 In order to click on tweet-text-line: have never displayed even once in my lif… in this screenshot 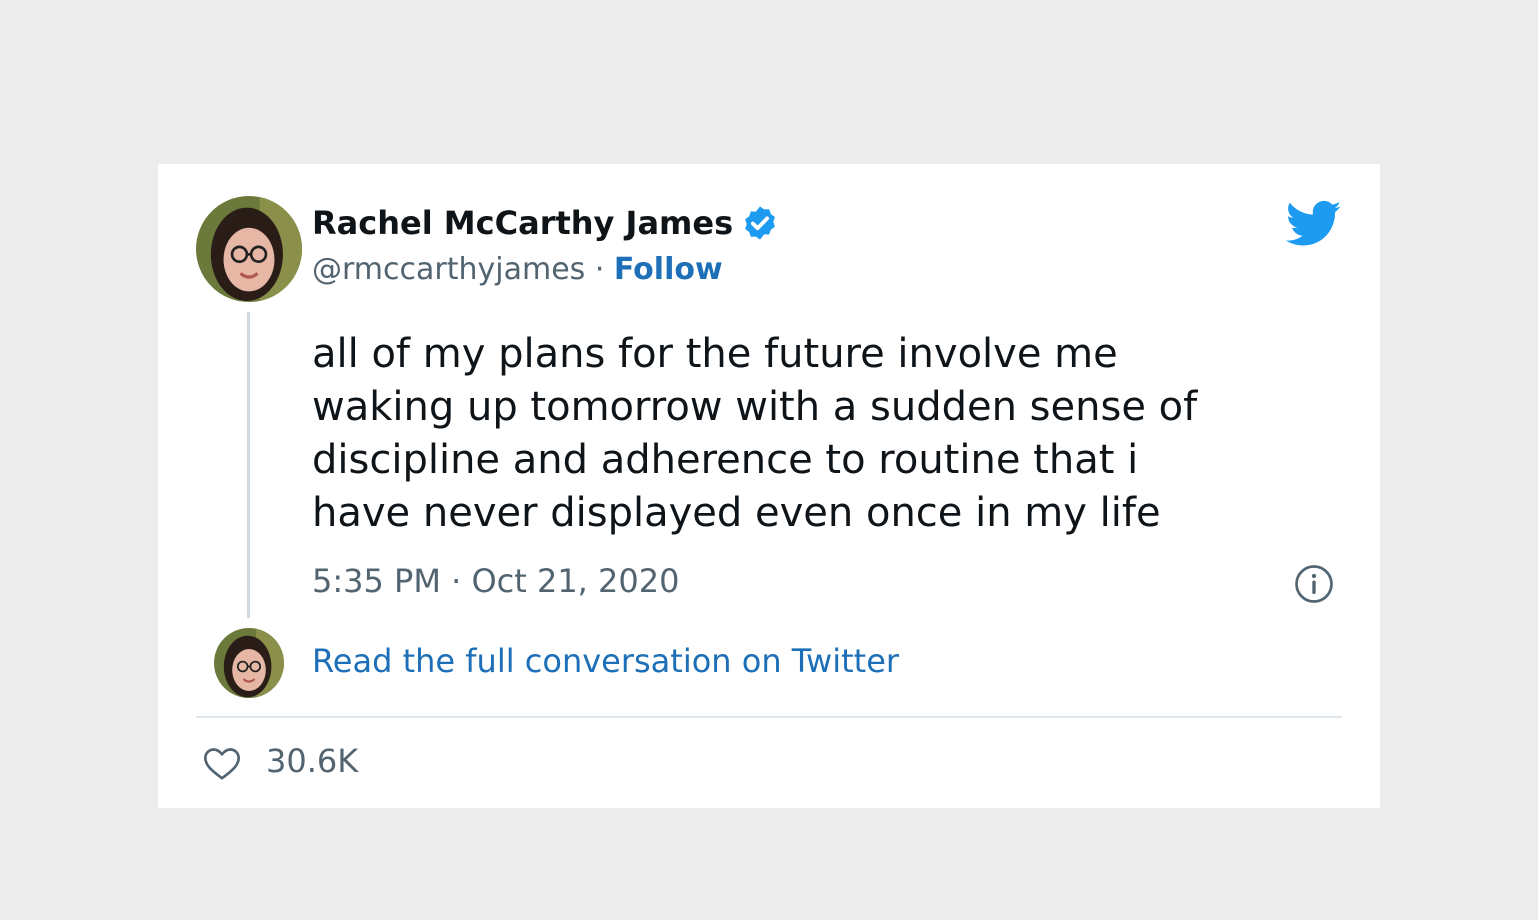, I will do `click(736, 513)`.